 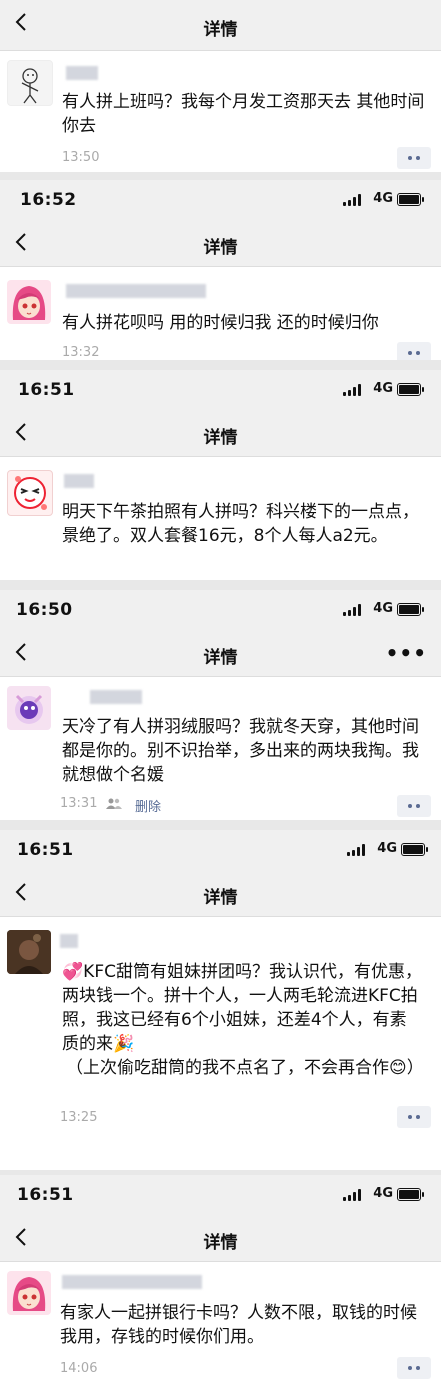 What do you see at coordinates (243, 114) in the screenshot?
I see `post-text: 有人拼上班吗？我每个月发工资那天去 其他时间你去` at bounding box center [243, 114].